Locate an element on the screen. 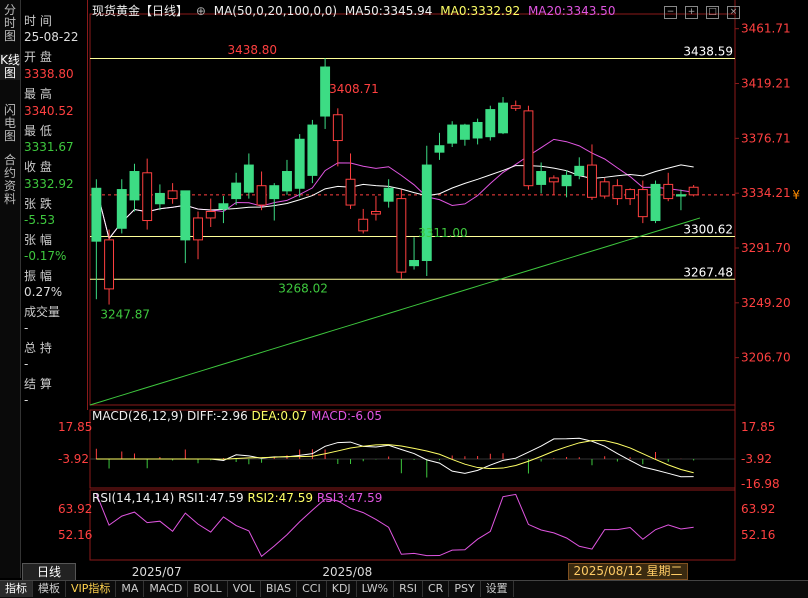 This screenshot has height=598, width=808. macd-tick-label-left: -3.92 is located at coordinates (73, 459).